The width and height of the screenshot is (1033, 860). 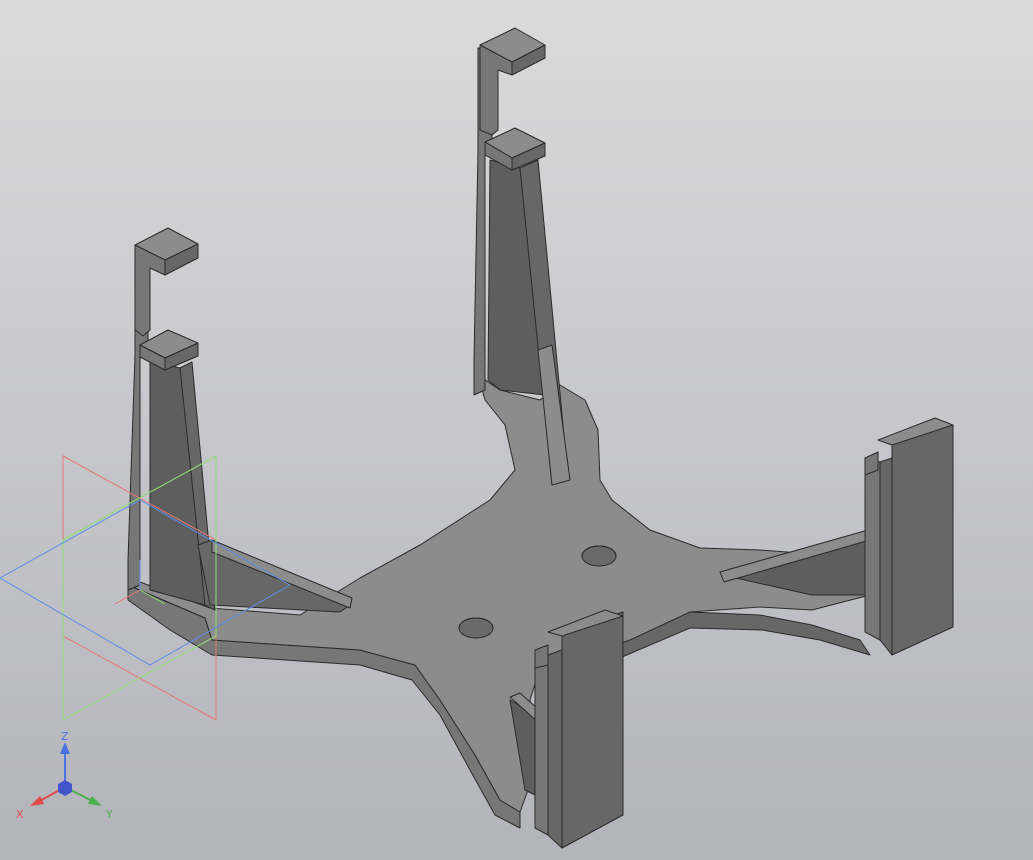 I want to click on leg-front-front-face, so click(x=555, y=749).